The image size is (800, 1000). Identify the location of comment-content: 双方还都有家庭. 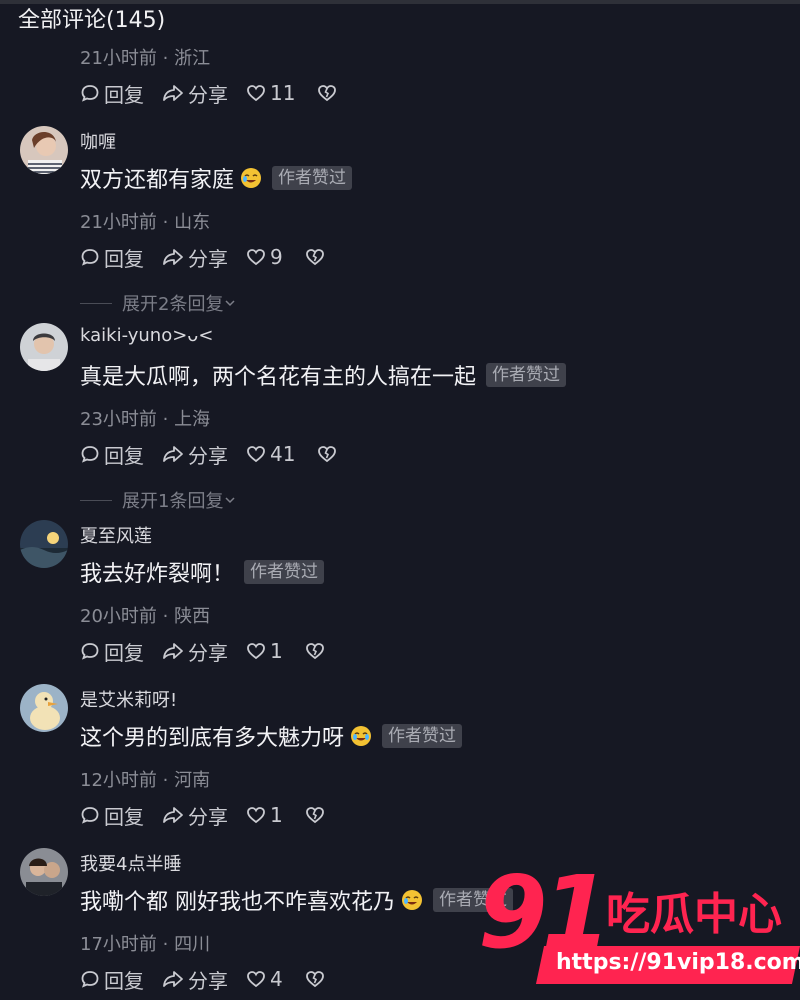
(157, 180).